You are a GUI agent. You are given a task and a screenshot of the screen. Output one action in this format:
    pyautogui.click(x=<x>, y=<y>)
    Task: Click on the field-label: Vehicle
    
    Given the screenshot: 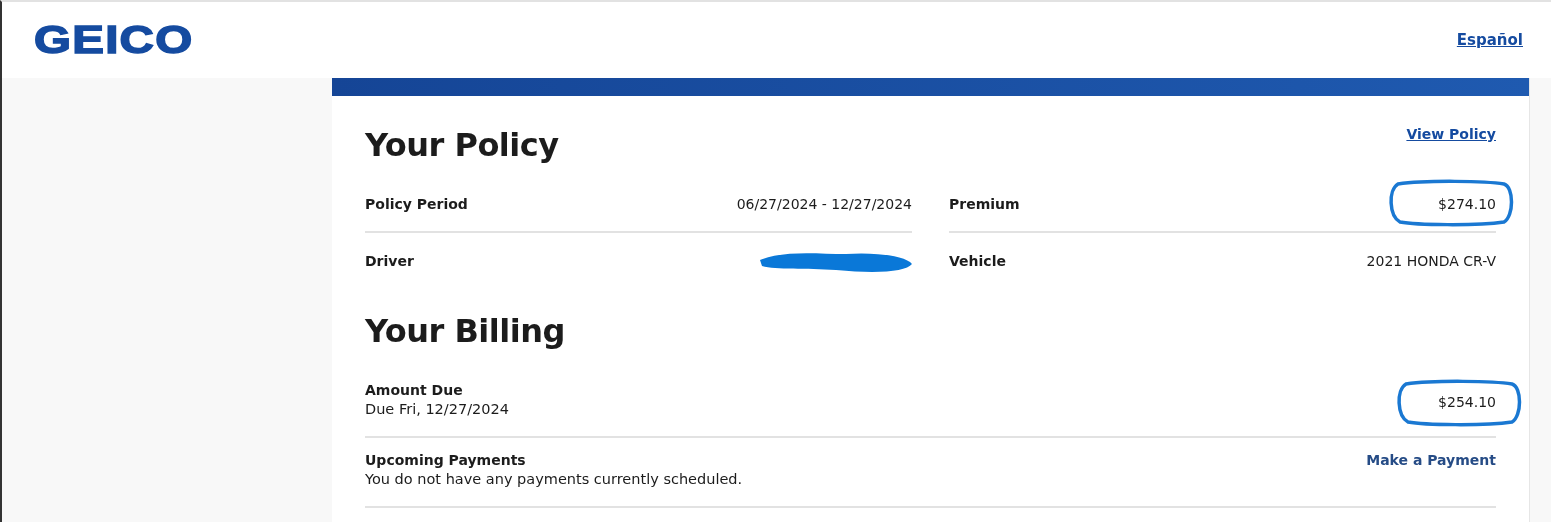 What is the action you would take?
    pyautogui.click(x=977, y=260)
    